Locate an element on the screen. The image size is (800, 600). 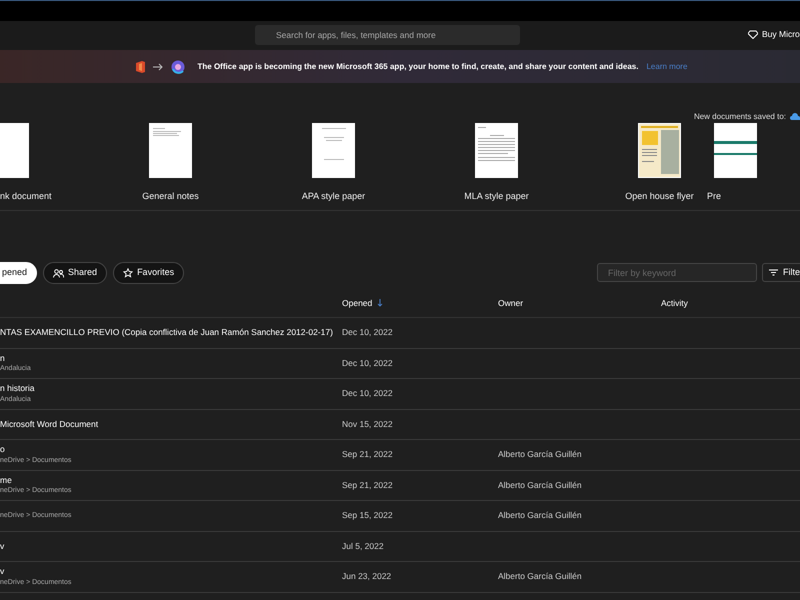
arrow-icon is located at coordinates (158, 66).